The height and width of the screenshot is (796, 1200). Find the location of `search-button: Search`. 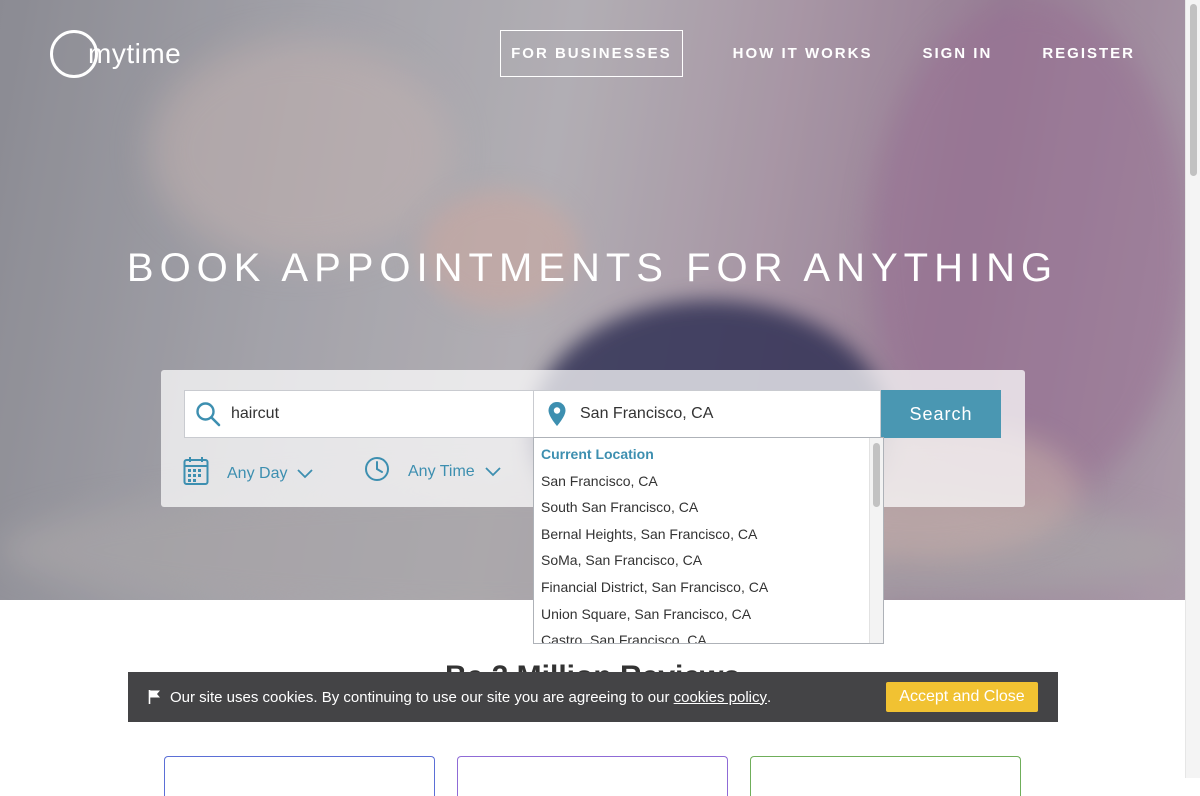

search-button: Search is located at coordinates (941, 414).